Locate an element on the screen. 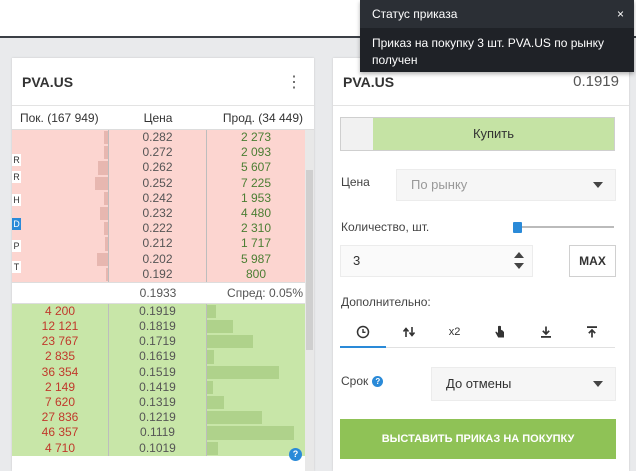 Image resolution: width=636 pixels, height=471 pixels. x2-icon: x2 is located at coordinates (455, 331).